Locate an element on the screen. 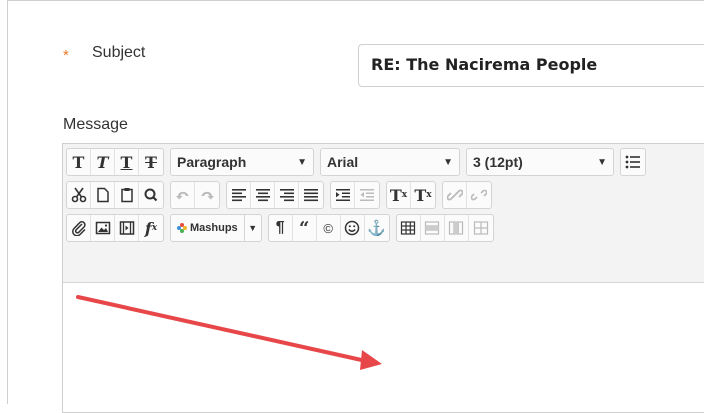 Image resolution: width=704 pixels, height=413 pixels. script-group: Tx Tx is located at coordinates (411, 195).